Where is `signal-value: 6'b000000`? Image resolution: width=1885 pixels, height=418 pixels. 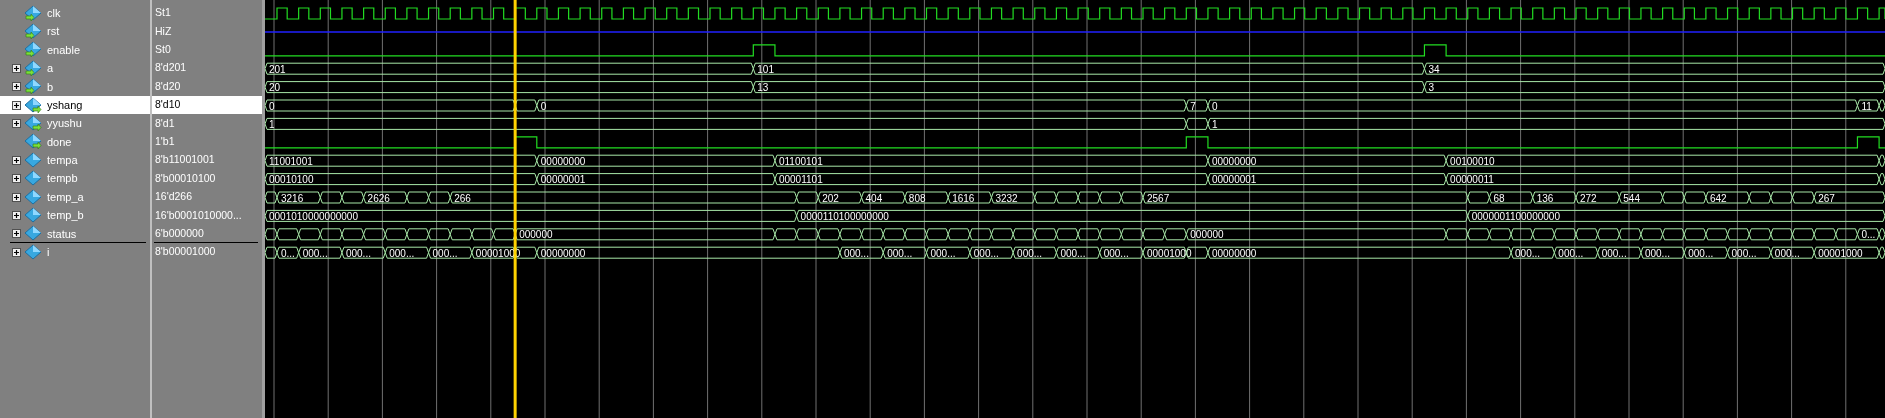
signal-value: 6'b000000 is located at coordinates (179, 233).